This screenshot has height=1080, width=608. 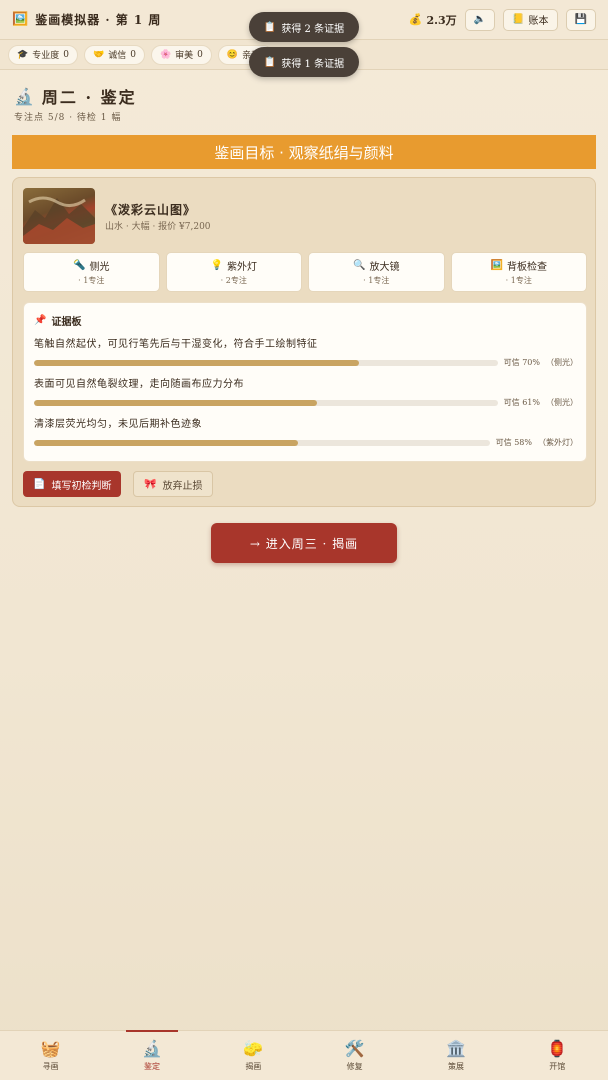 I want to click on app-title: 🖼️ 鉴画模拟器 · 第 1 周, so click(x=86, y=19).